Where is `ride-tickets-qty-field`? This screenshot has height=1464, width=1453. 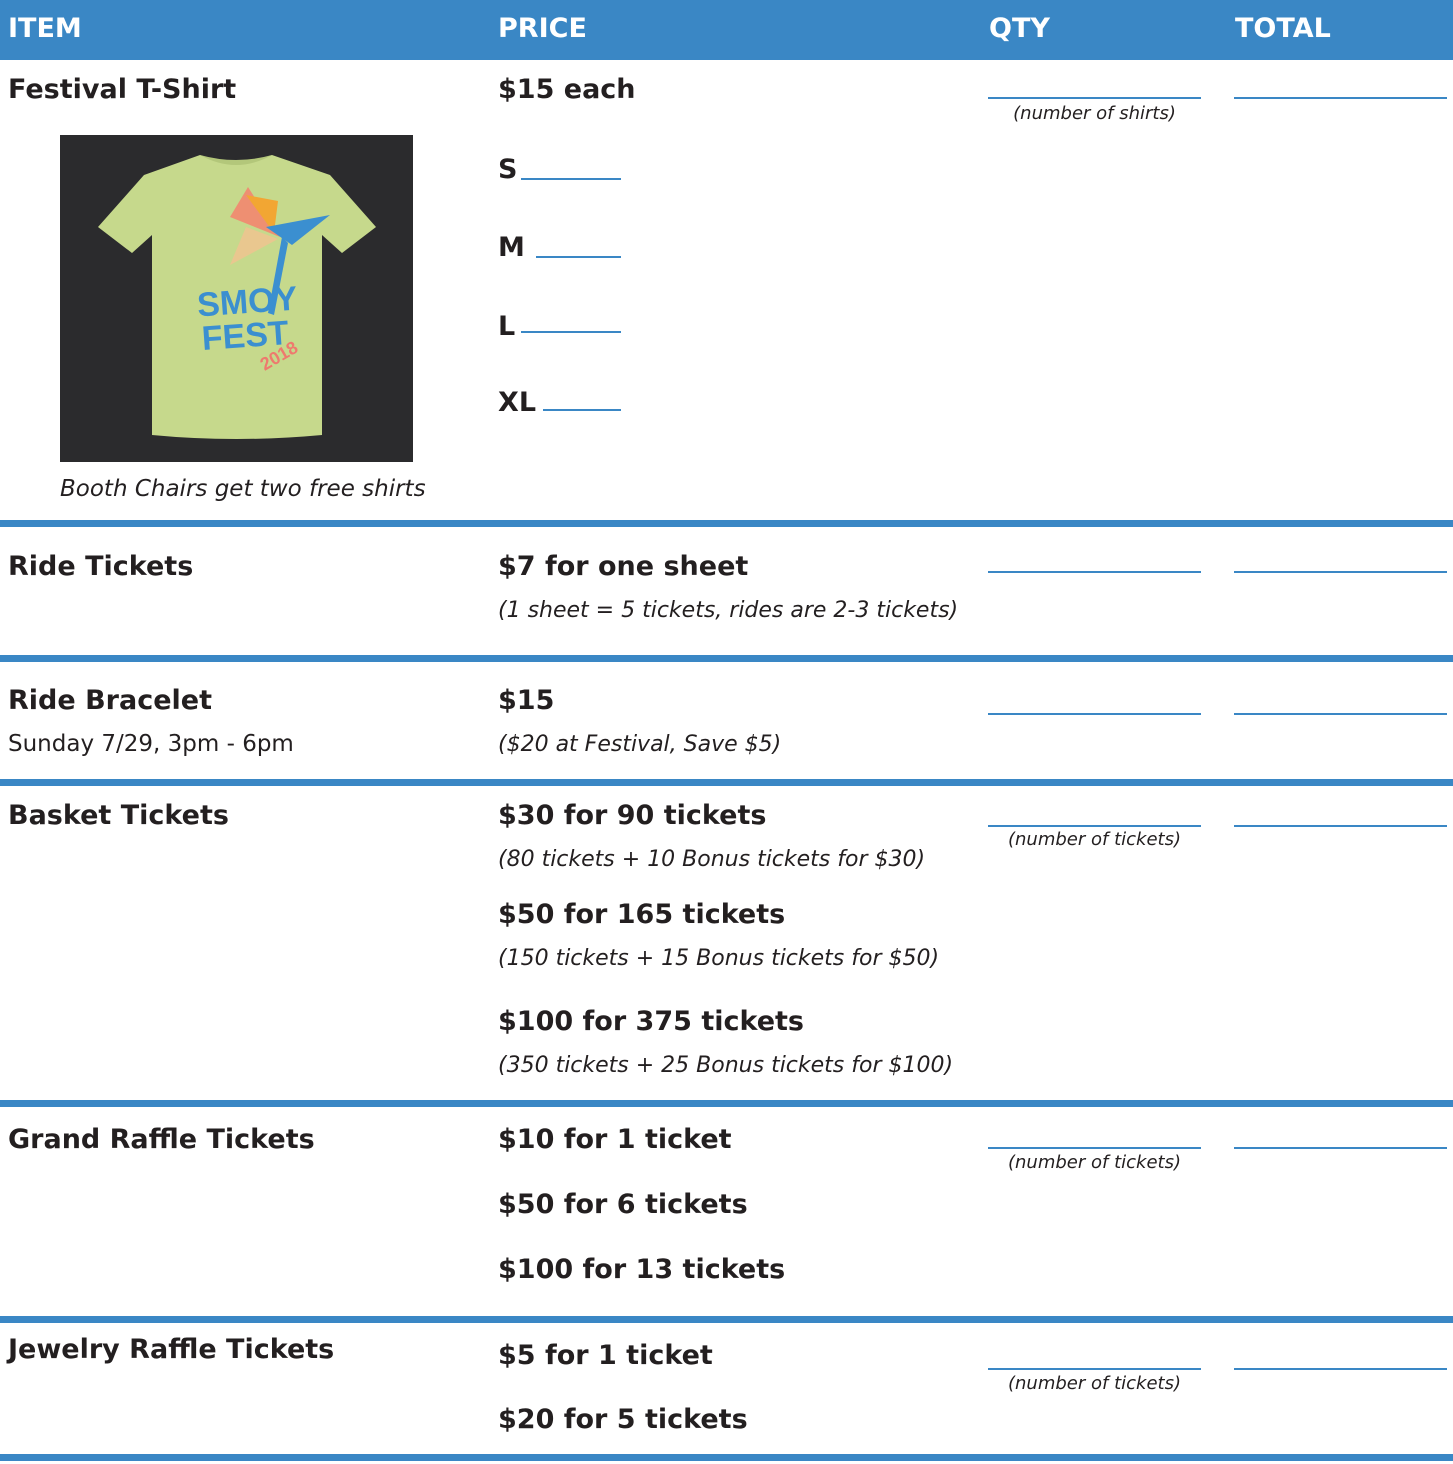
ride-tickets-qty-field is located at coordinates (1094, 572).